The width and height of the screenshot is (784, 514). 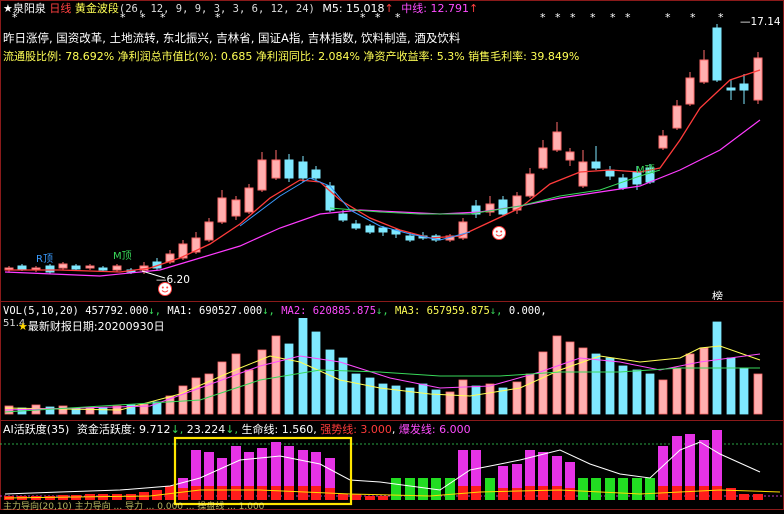 I want to click on vol-value: 457792.000, so click(x=117, y=311).